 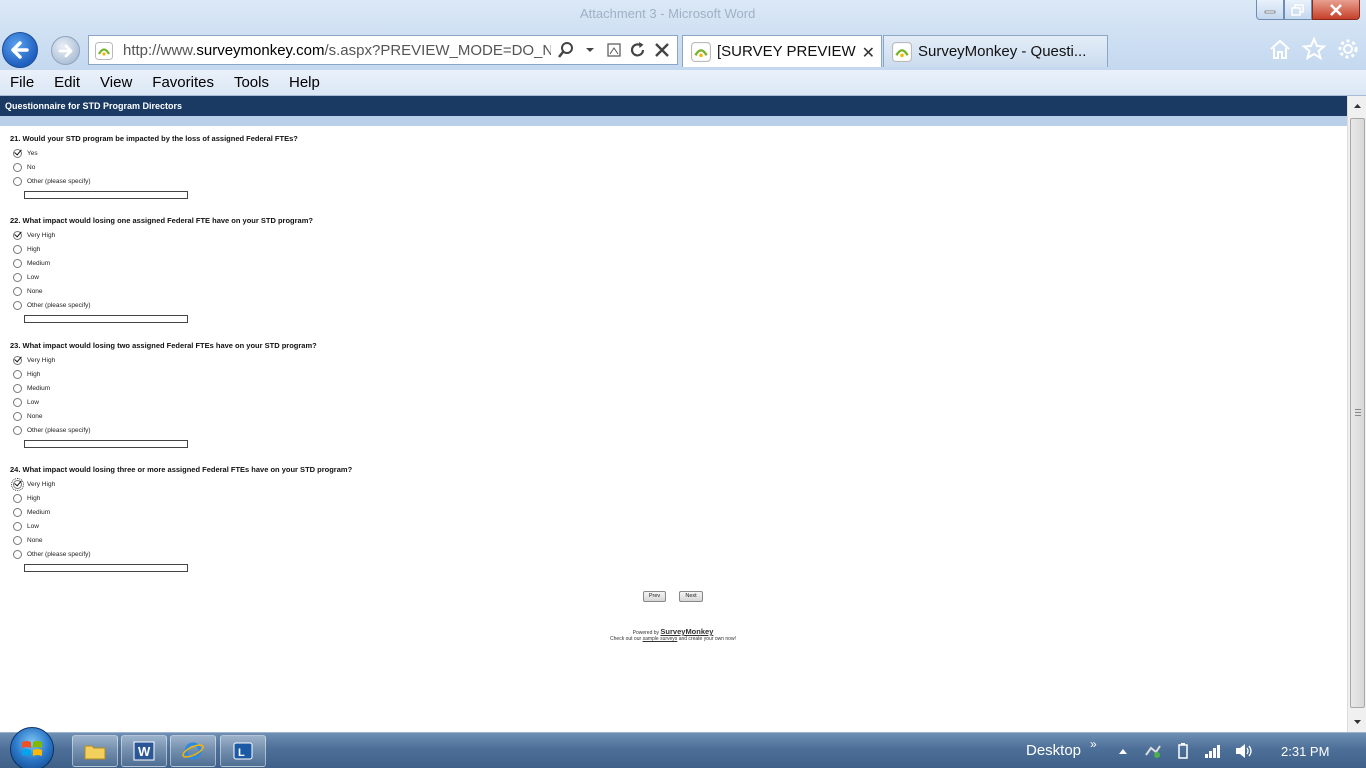 I want to click on prev-button: Prev, so click(x=654, y=596).